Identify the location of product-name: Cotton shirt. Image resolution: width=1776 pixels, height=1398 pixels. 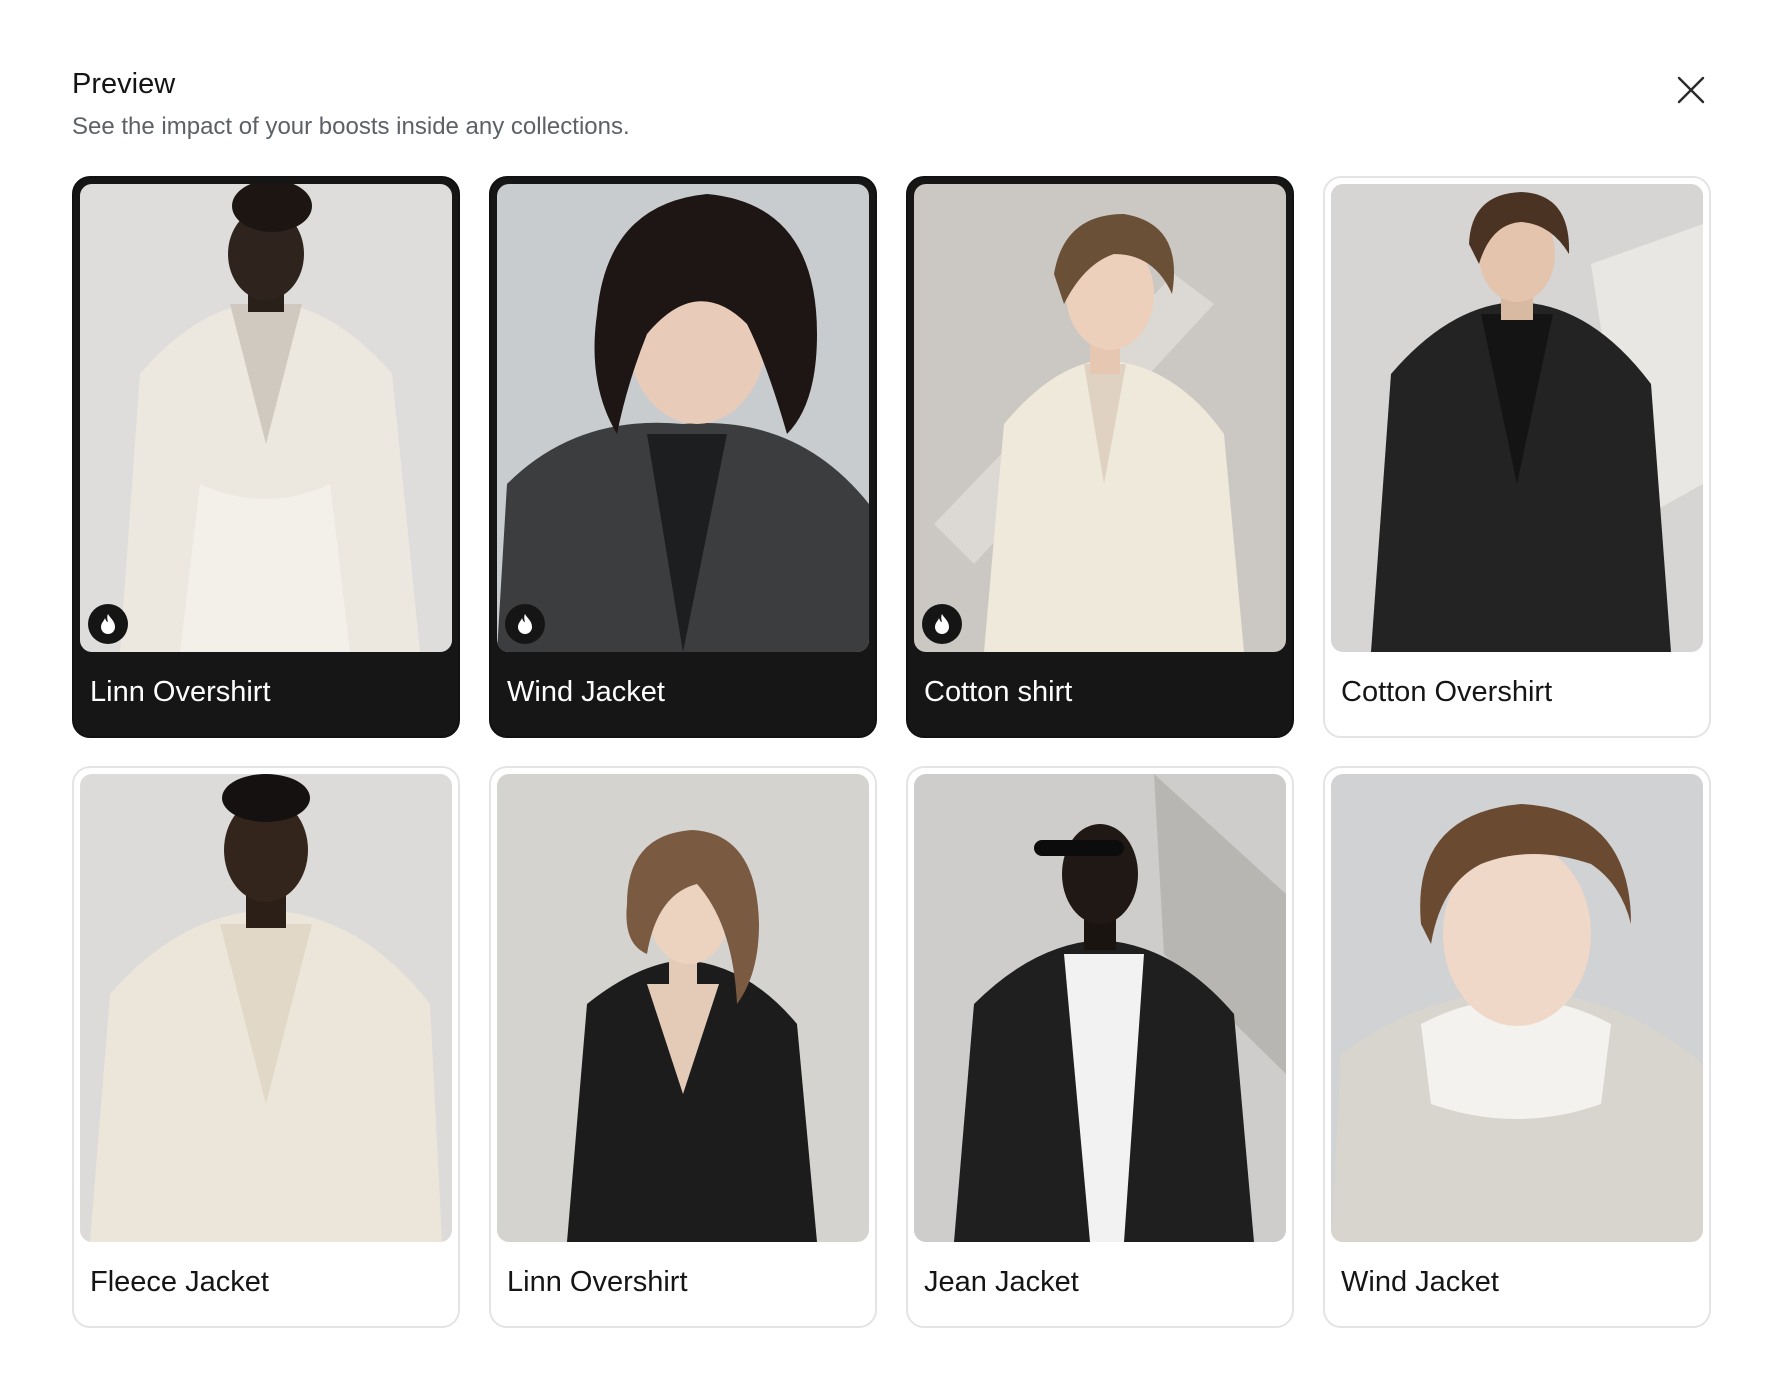
(998, 692).